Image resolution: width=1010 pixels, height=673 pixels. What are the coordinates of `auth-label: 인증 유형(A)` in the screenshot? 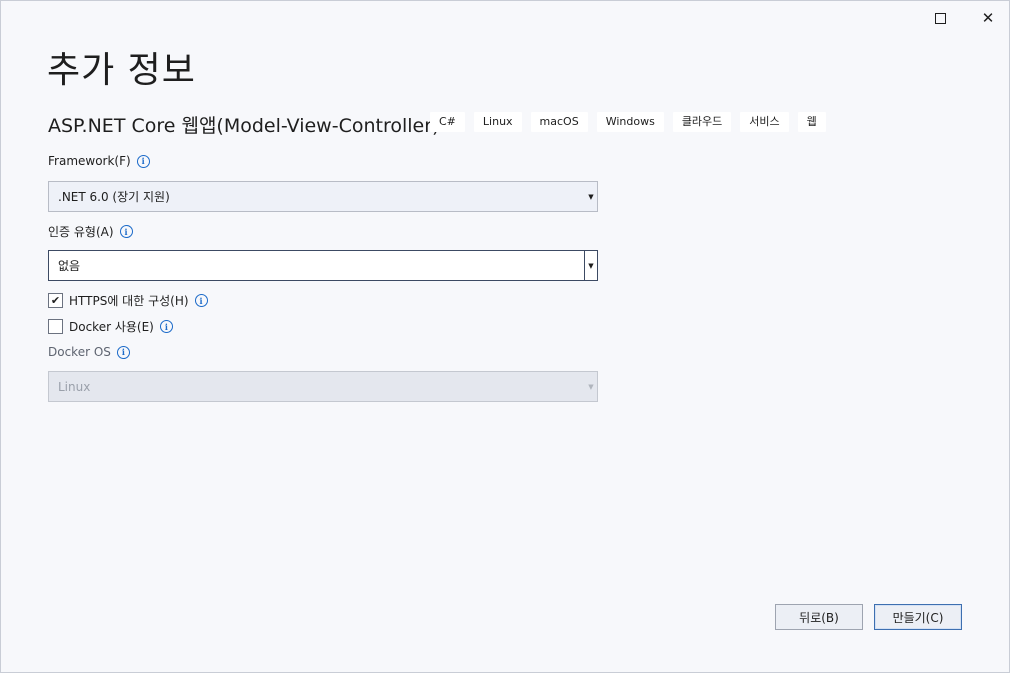 It's located at (81, 232).